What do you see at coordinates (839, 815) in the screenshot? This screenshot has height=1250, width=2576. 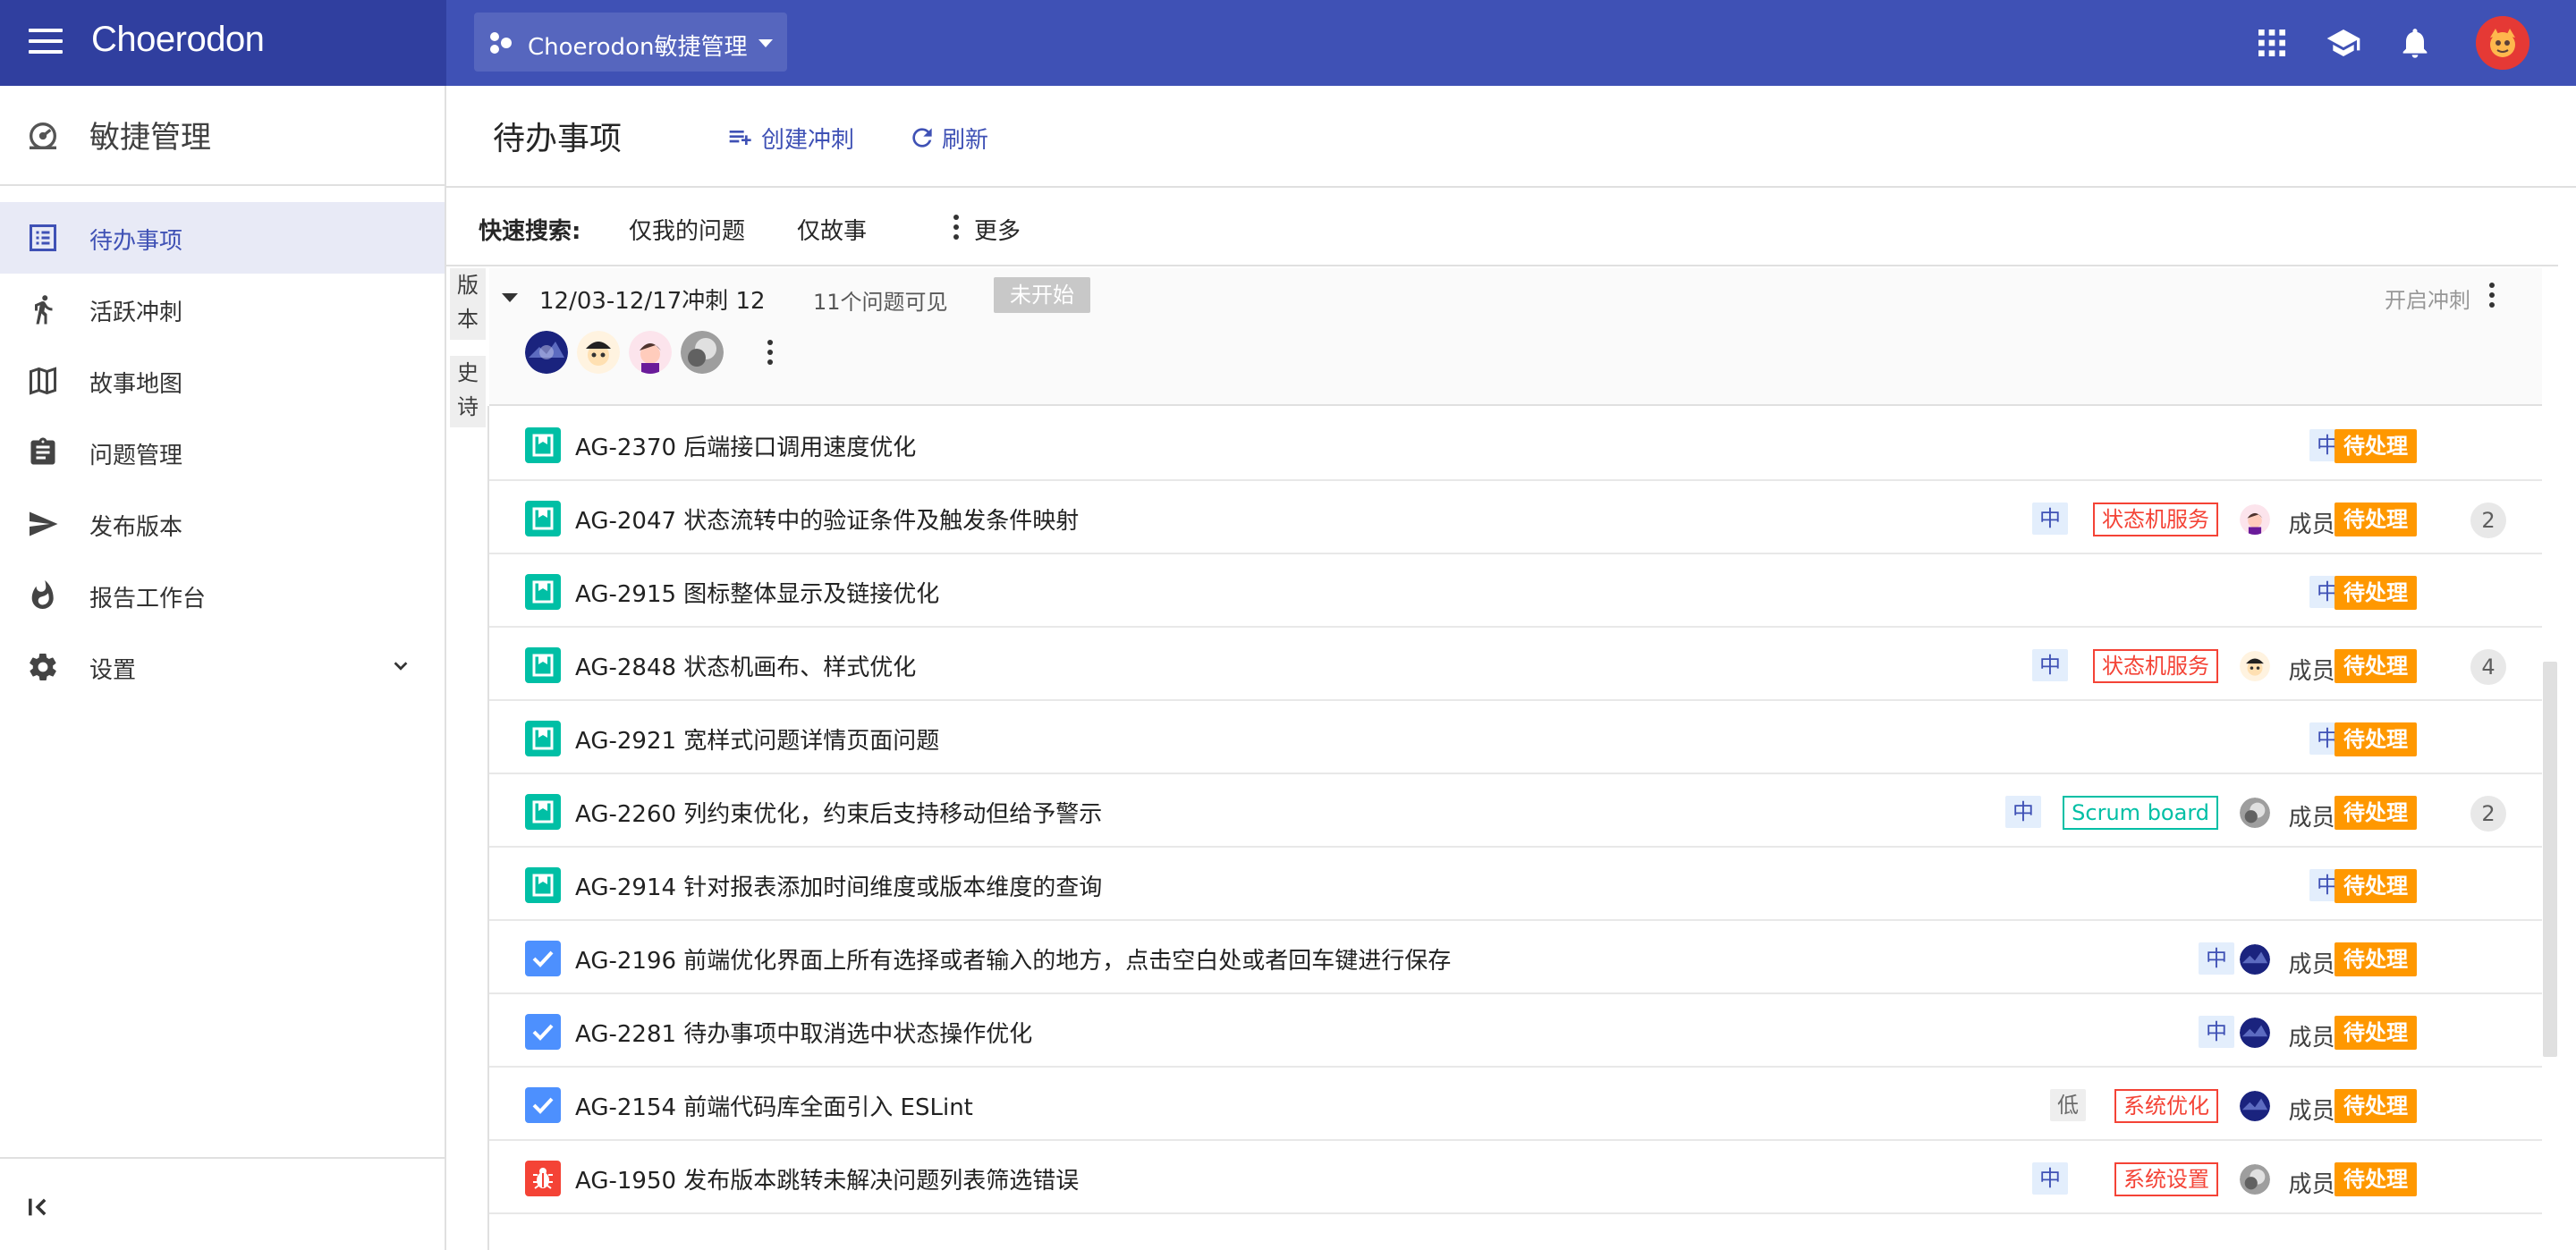 I see `issue-title: AG-2260 列约束优化，约束后支持移动但给予警示` at bounding box center [839, 815].